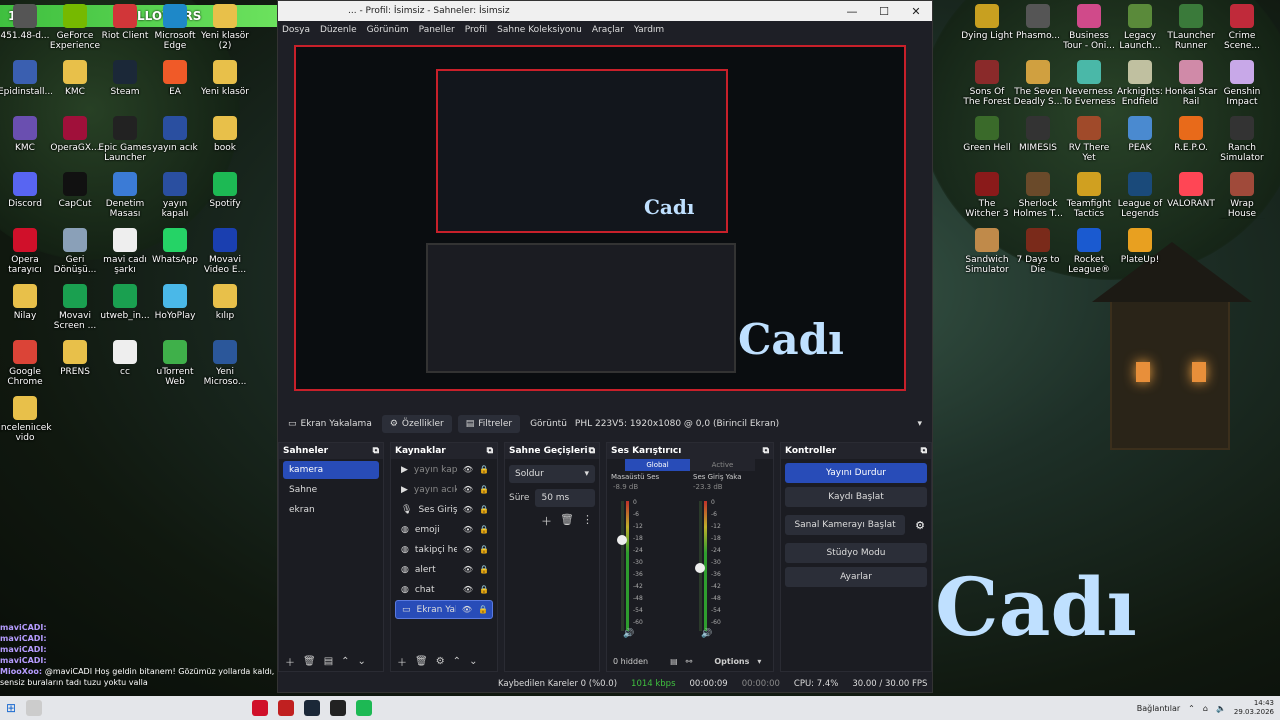  I want to click on desktop-icon: Spotify, so click(225, 190).